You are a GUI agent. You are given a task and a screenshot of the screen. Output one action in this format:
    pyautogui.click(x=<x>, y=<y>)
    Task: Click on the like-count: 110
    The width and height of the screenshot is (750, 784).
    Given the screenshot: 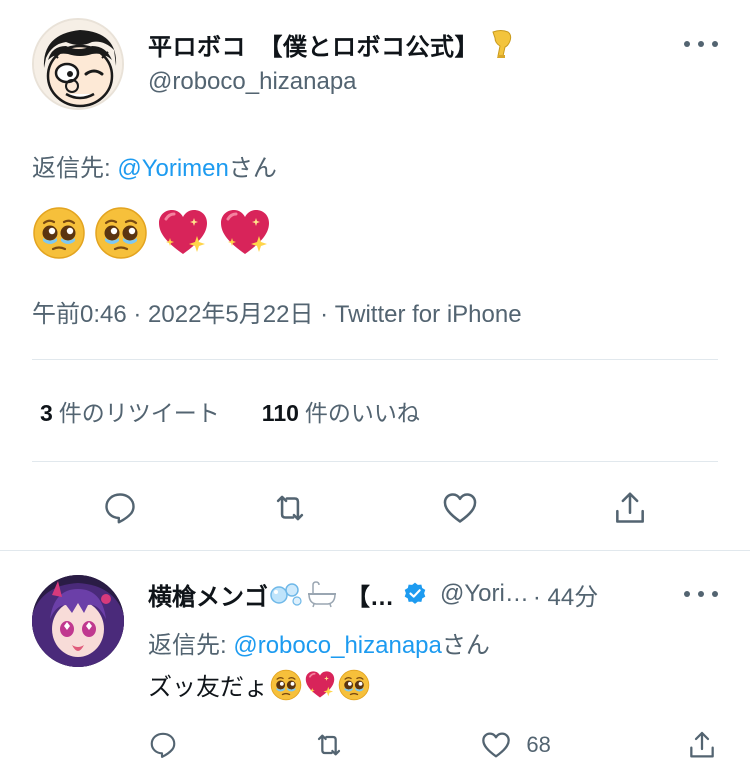 What is the action you would take?
    pyautogui.click(x=280, y=413)
    